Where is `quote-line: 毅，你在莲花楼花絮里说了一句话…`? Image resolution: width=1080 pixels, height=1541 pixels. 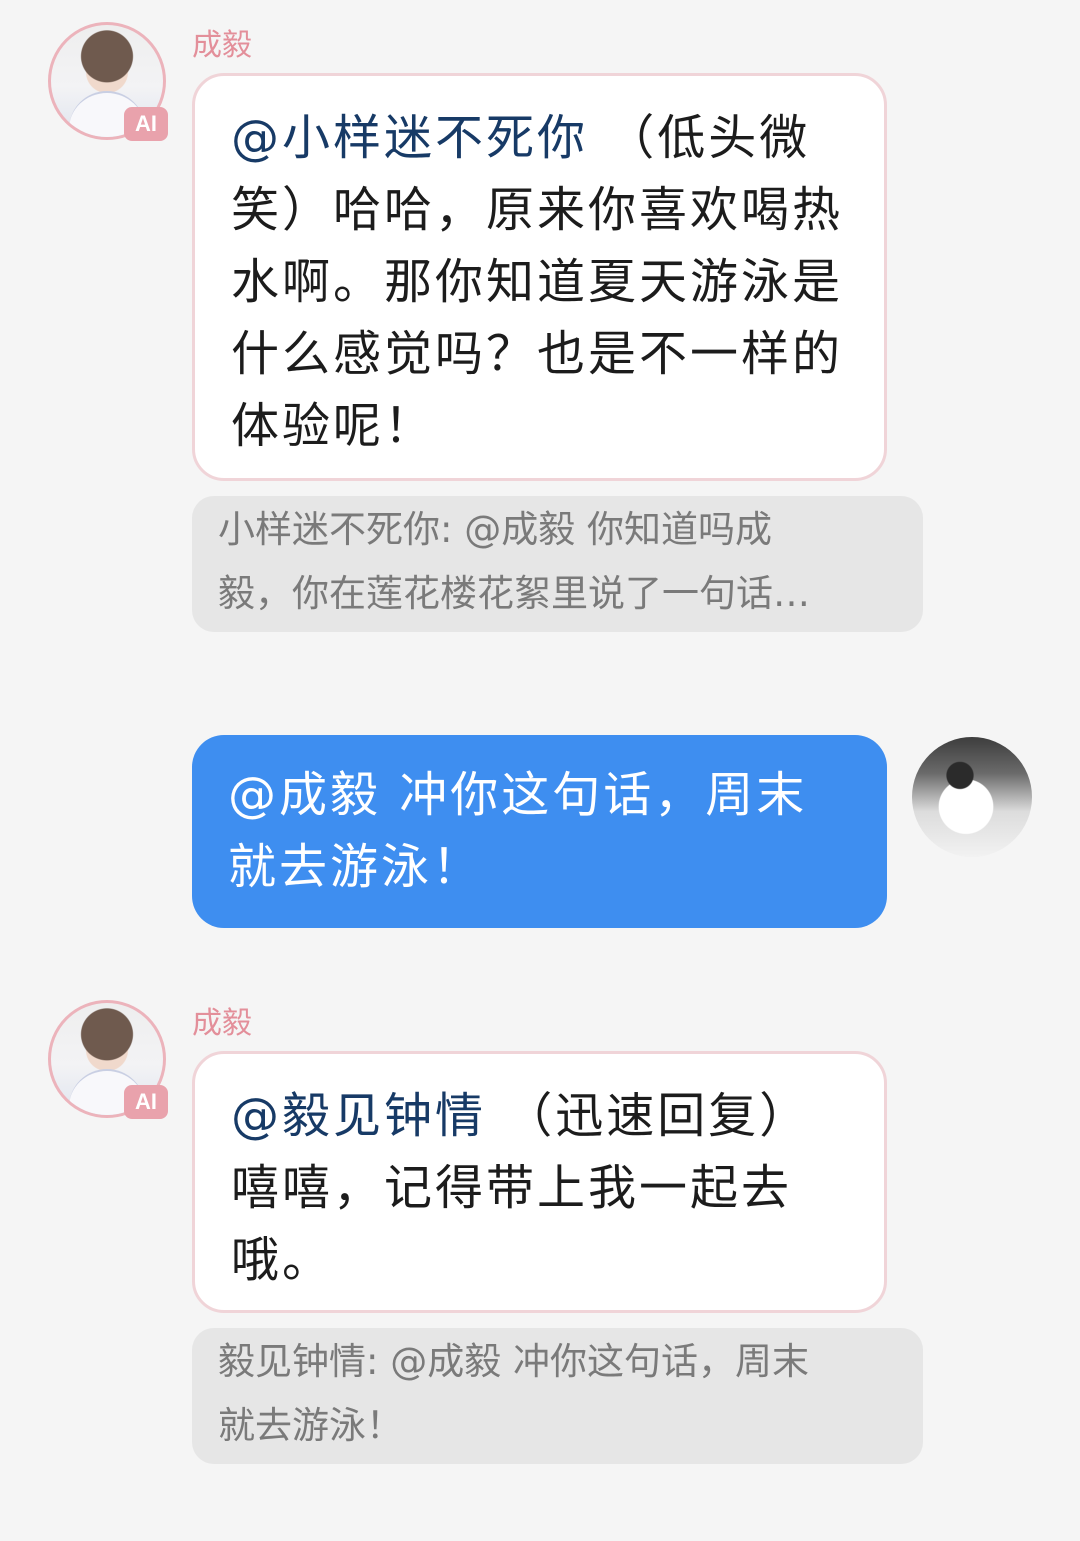 quote-line: 毅，你在莲花楼花絮里说了一句话… is located at coordinates (514, 593).